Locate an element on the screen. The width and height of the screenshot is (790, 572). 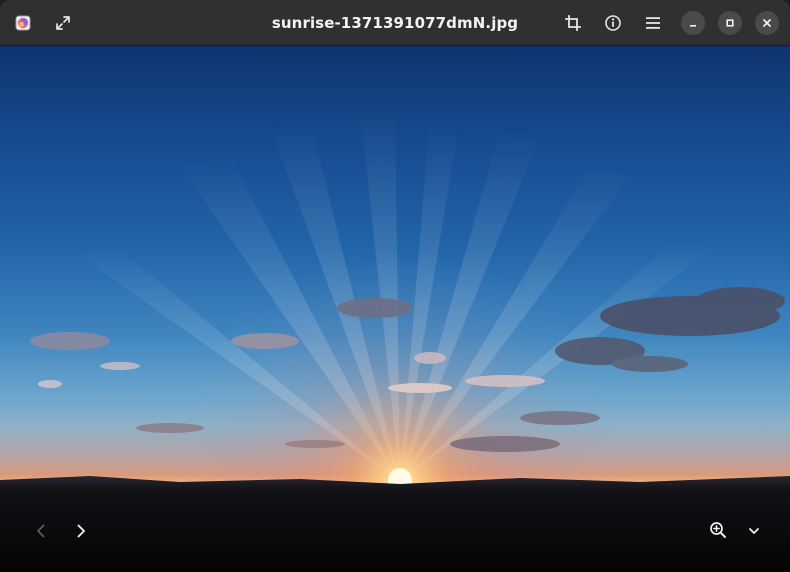
close-button is located at coordinates (767, 23).